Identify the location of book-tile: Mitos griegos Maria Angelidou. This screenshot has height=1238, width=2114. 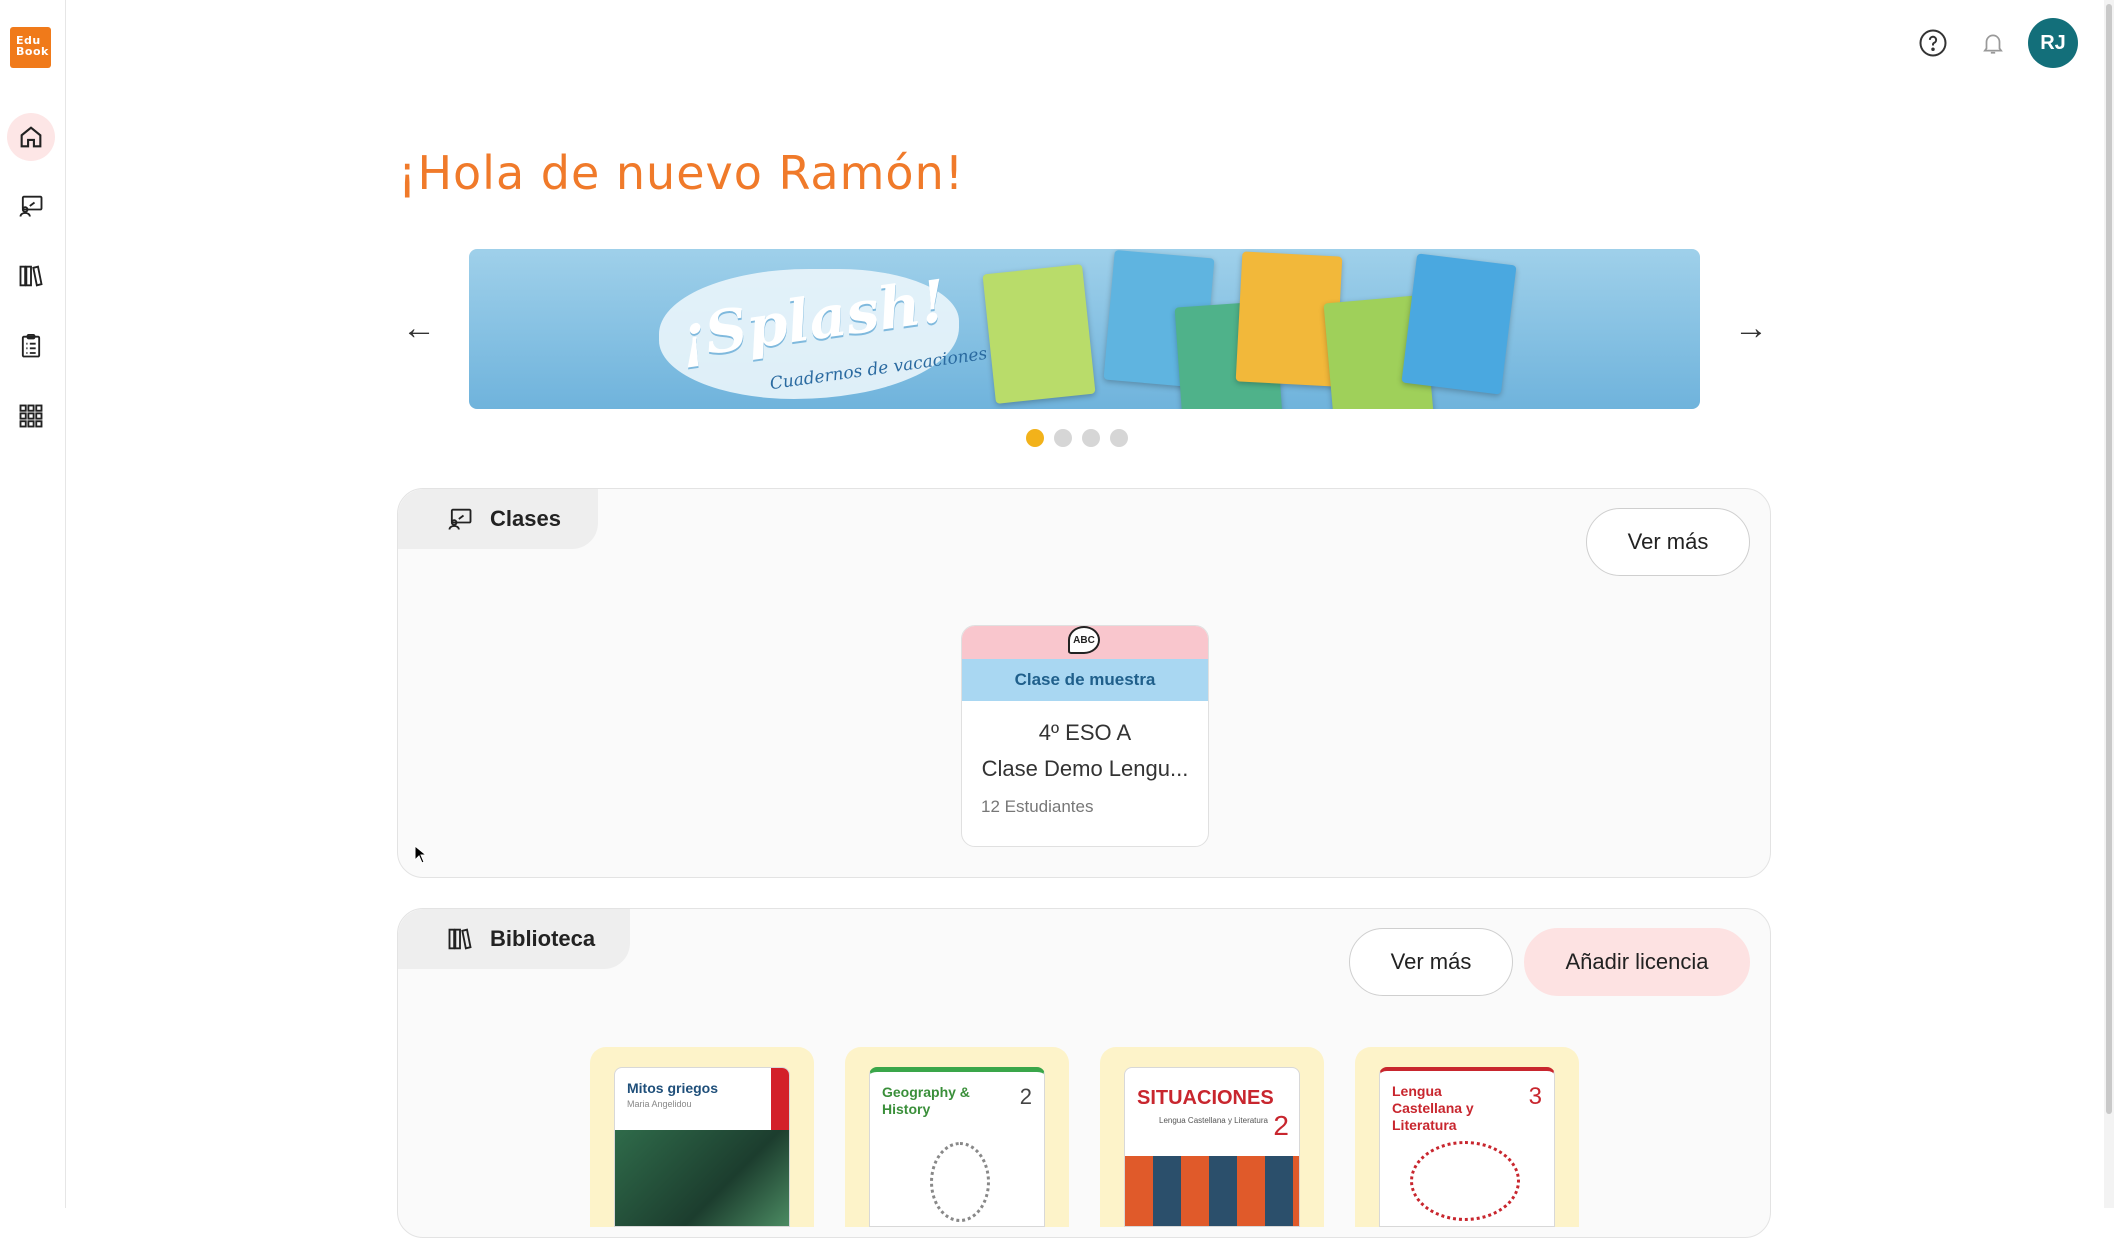
(702, 1137).